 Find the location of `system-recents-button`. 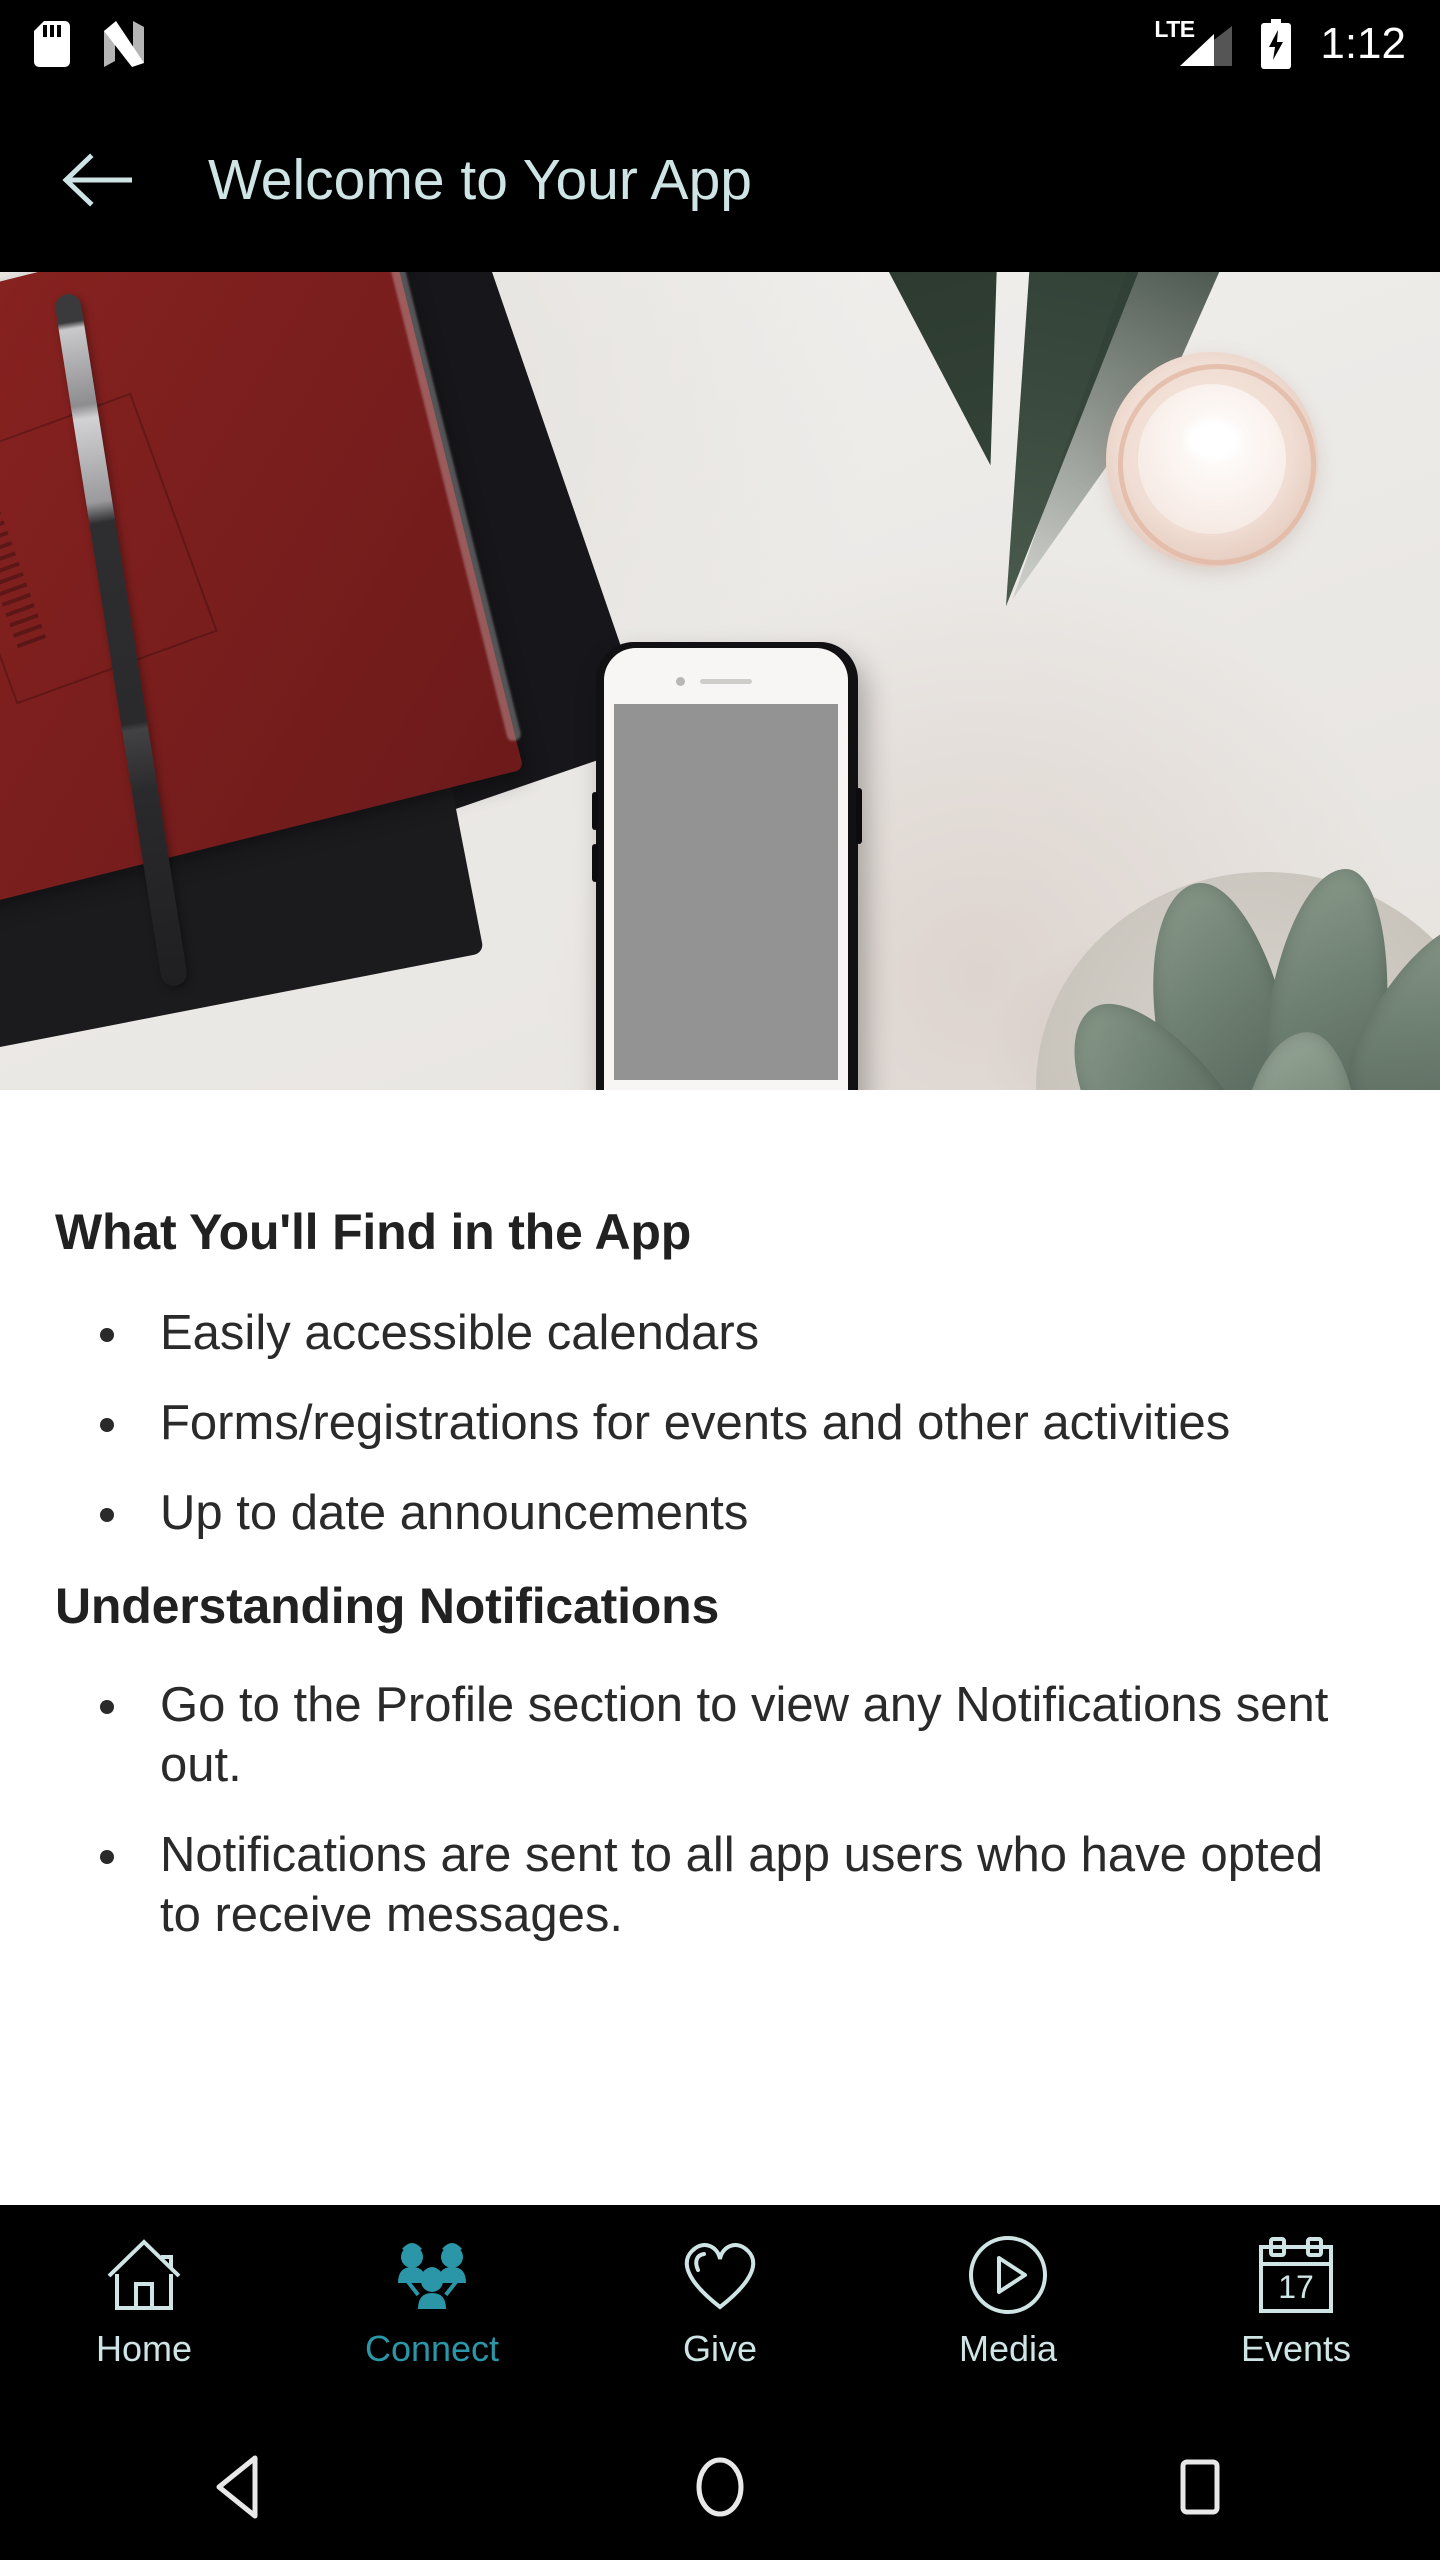

system-recents-button is located at coordinates (1200, 2487).